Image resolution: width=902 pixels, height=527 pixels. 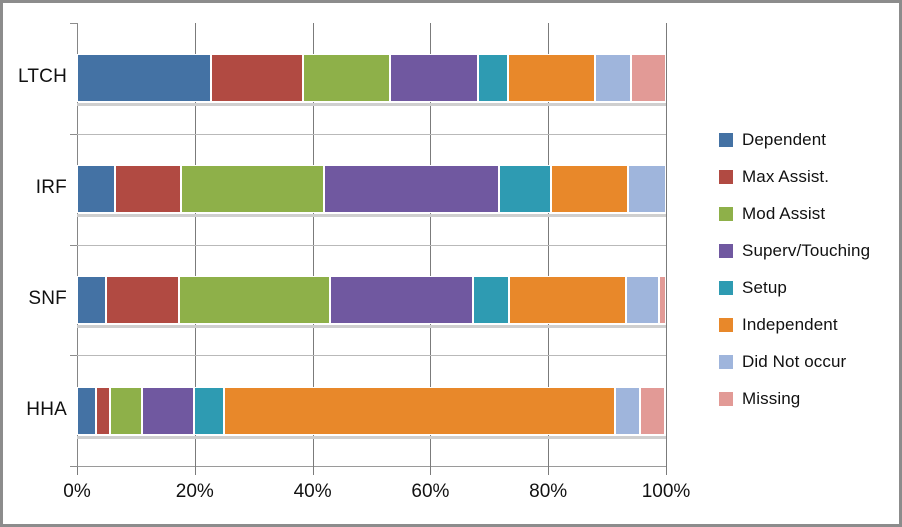 I want to click on gridline, so click(x=666, y=244).